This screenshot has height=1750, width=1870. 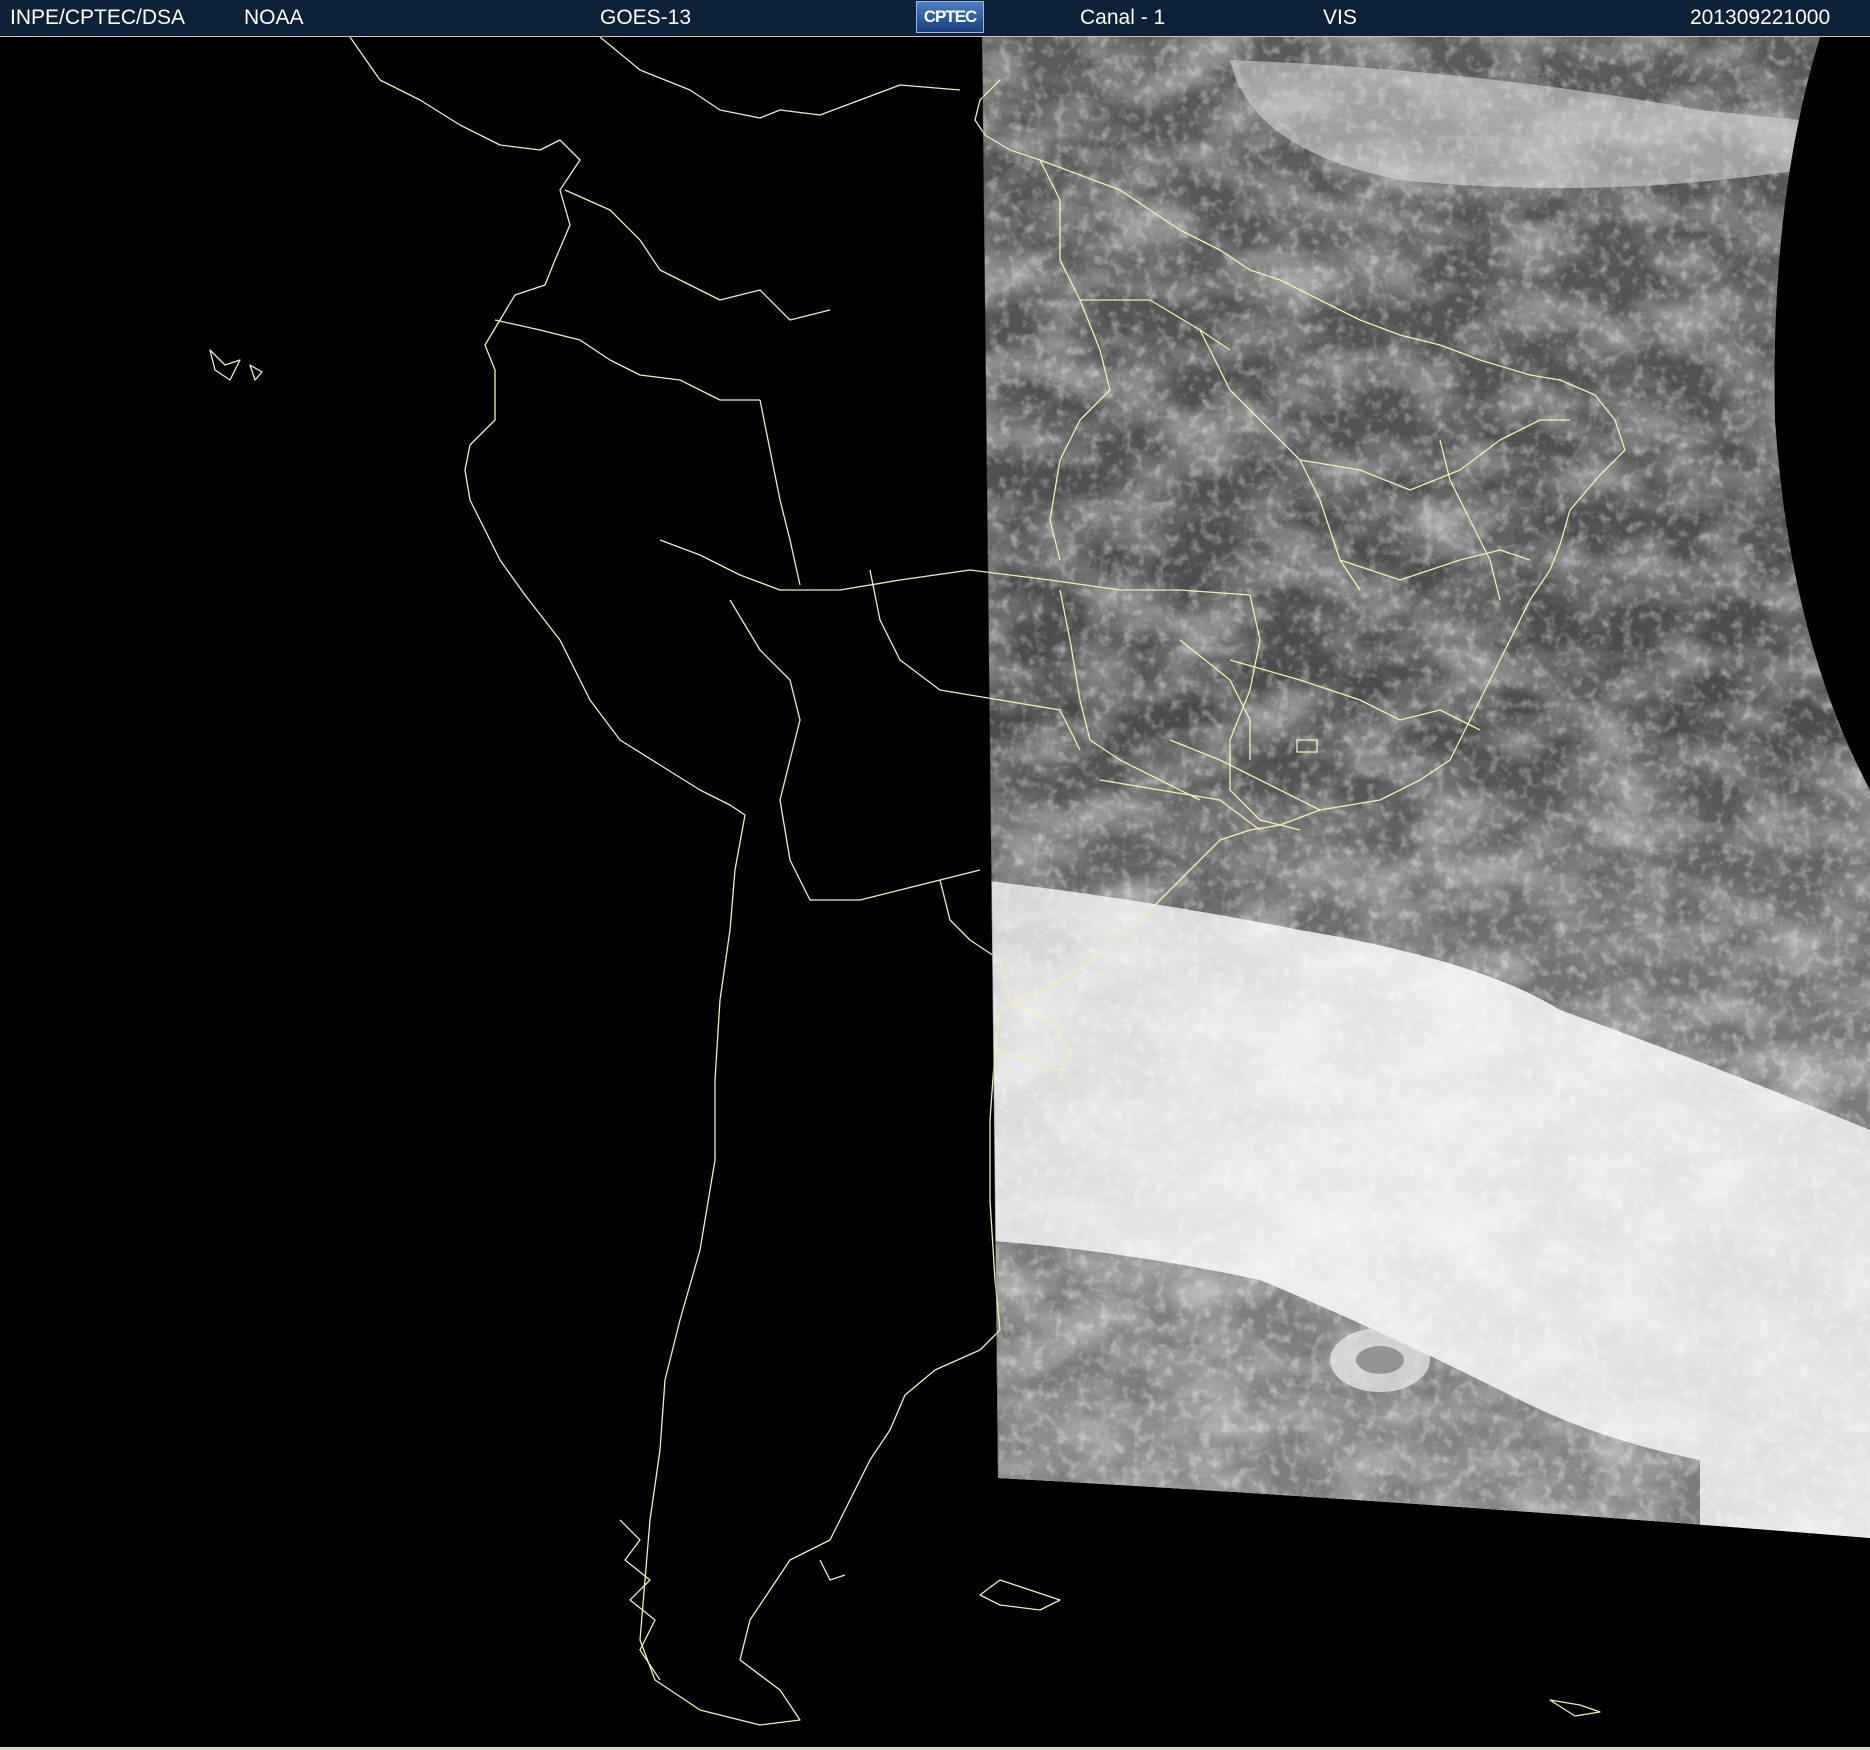 What do you see at coordinates (98, 17) in the screenshot?
I see `agency-label: INPE/CPTEC/DSA` at bounding box center [98, 17].